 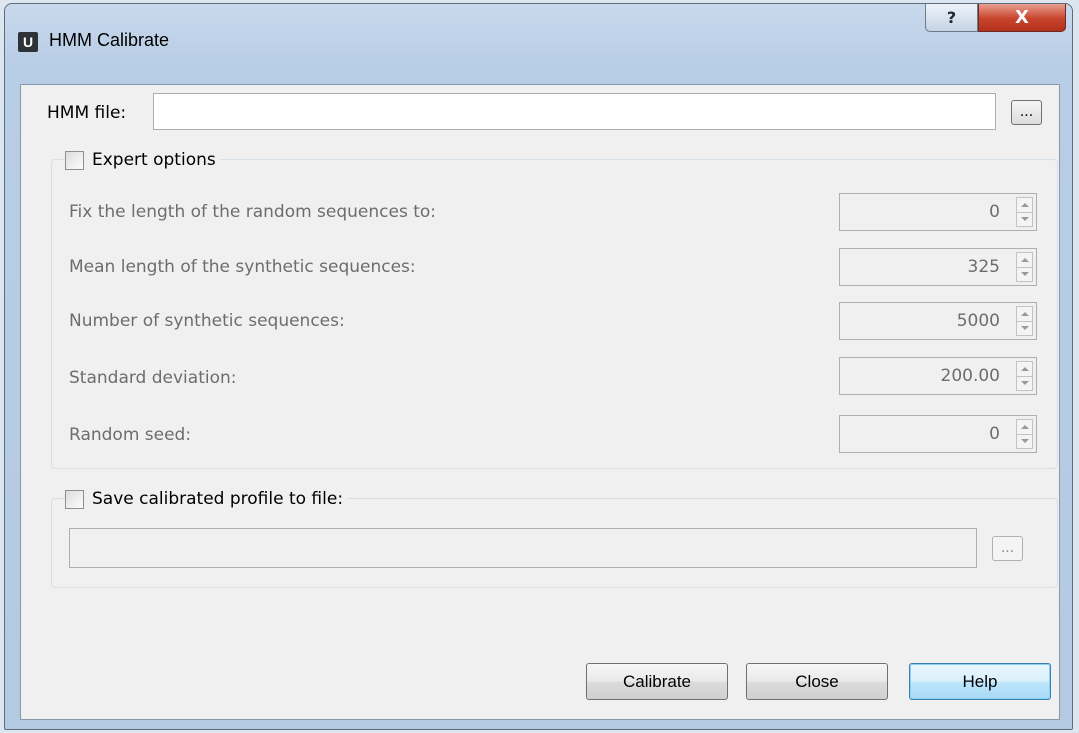 What do you see at coordinates (207, 321) in the screenshot?
I see `num-sequences-label: Number of synthetic sequences:` at bounding box center [207, 321].